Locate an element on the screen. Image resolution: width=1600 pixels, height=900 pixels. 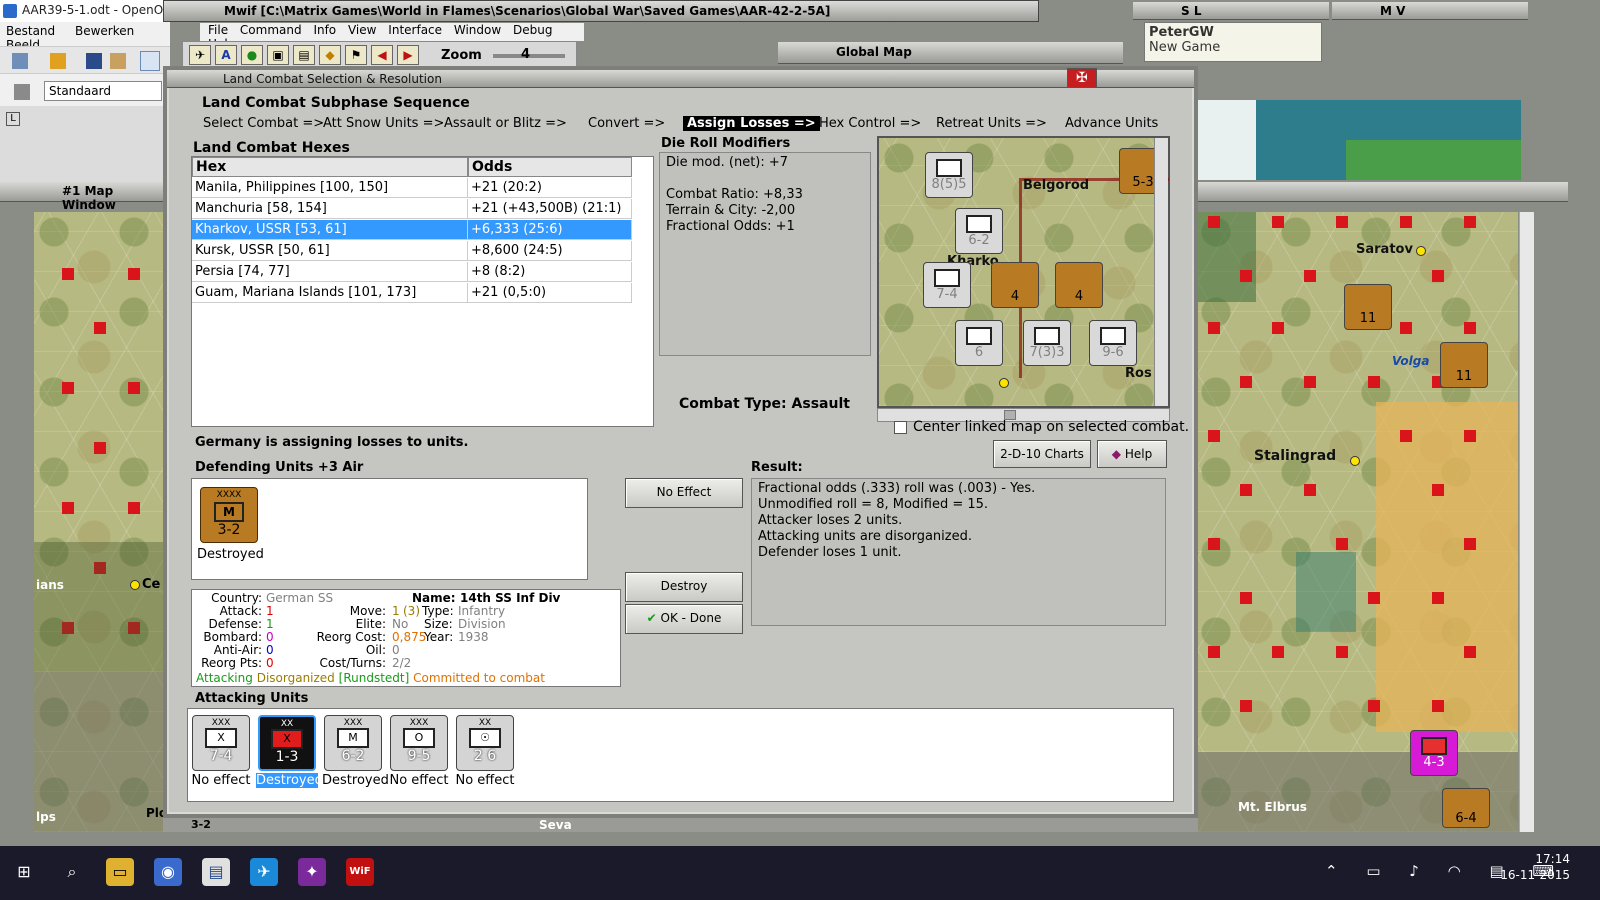
mwif-toolbar: ✈ A ● ▣ ▤ ◆ ⚑ ◀ ▶ Zoom 4 is located at coordinates (379, 54).